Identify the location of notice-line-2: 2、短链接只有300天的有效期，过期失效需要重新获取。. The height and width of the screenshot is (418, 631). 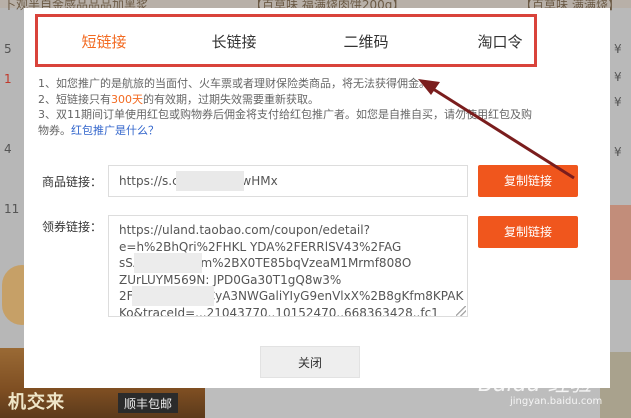
(315, 100).